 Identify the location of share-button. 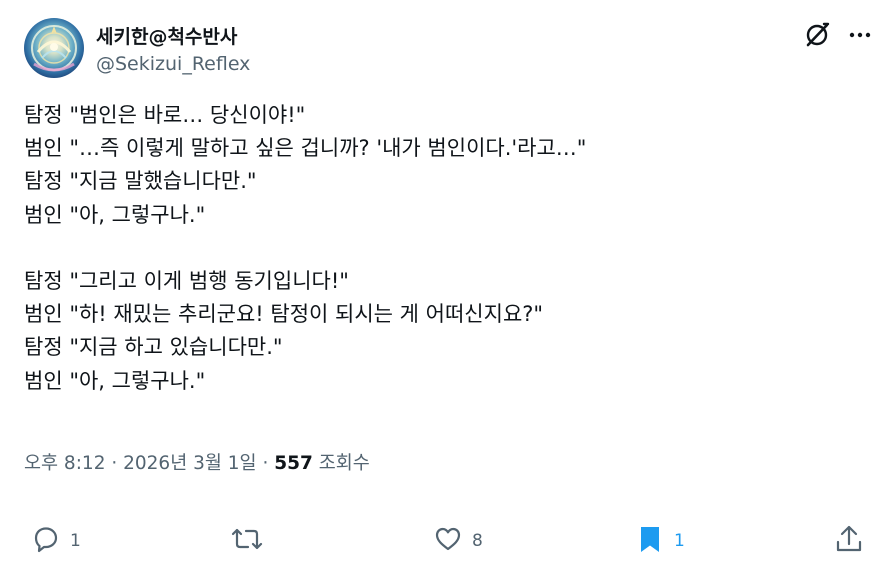
(849, 541).